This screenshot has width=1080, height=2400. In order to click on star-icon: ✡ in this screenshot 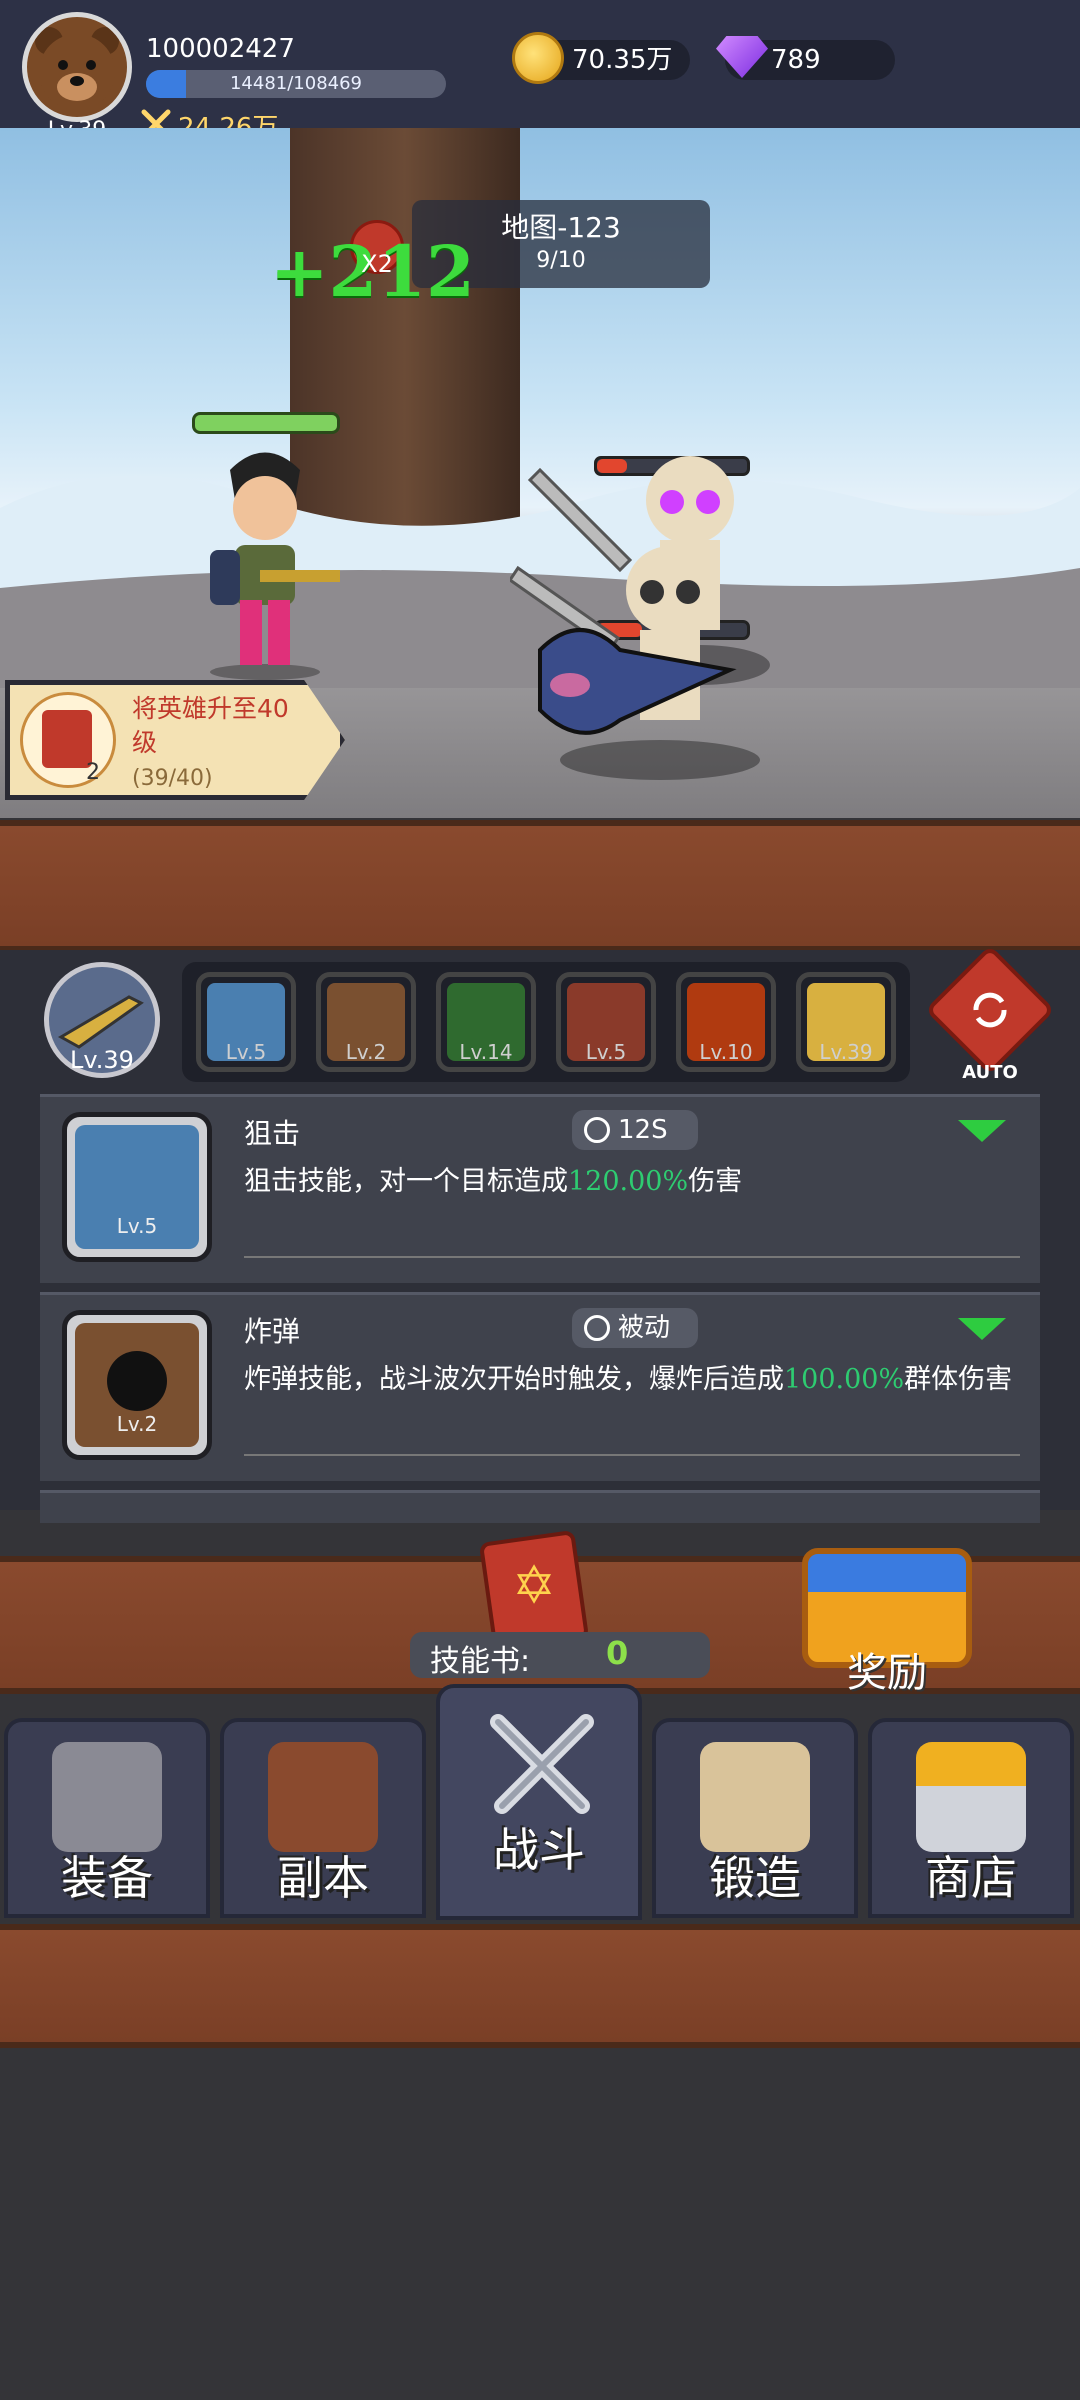, I will do `click(534, 1586)`.